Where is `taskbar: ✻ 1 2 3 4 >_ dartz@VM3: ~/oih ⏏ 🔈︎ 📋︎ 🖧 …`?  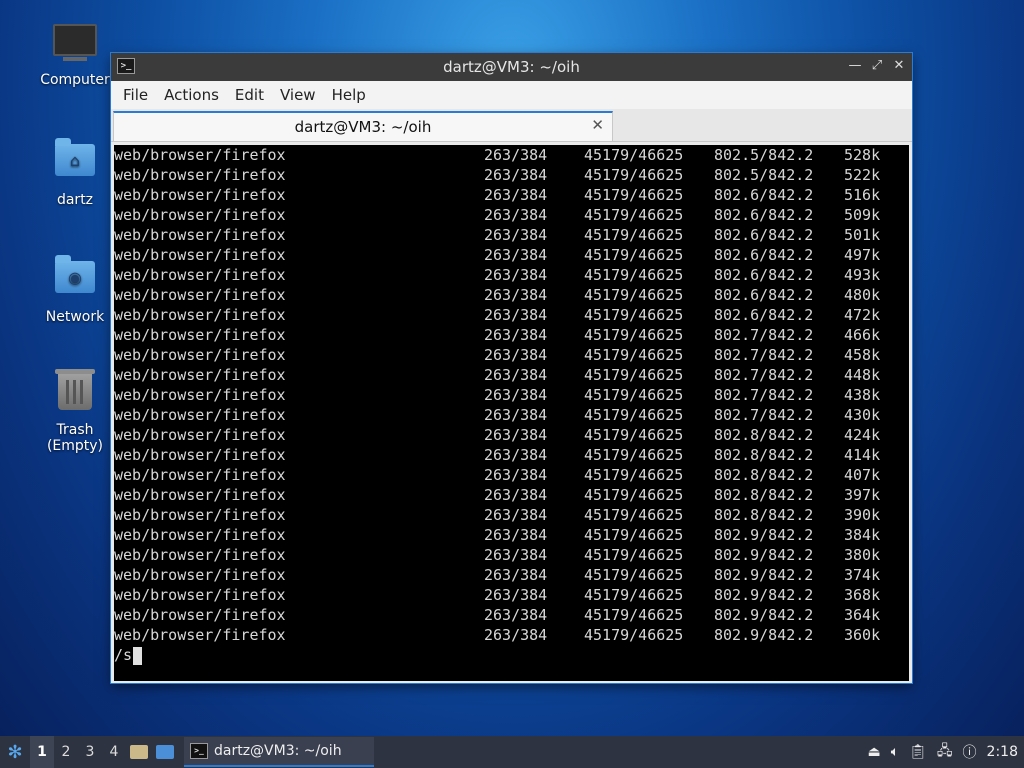
taskbar: ✻ 1 2 3 4 >_ dartz@VM3: ~/oih ⏏ 🔈︎ 📋︎ 🖧 … is located at coordinates (512, 752).